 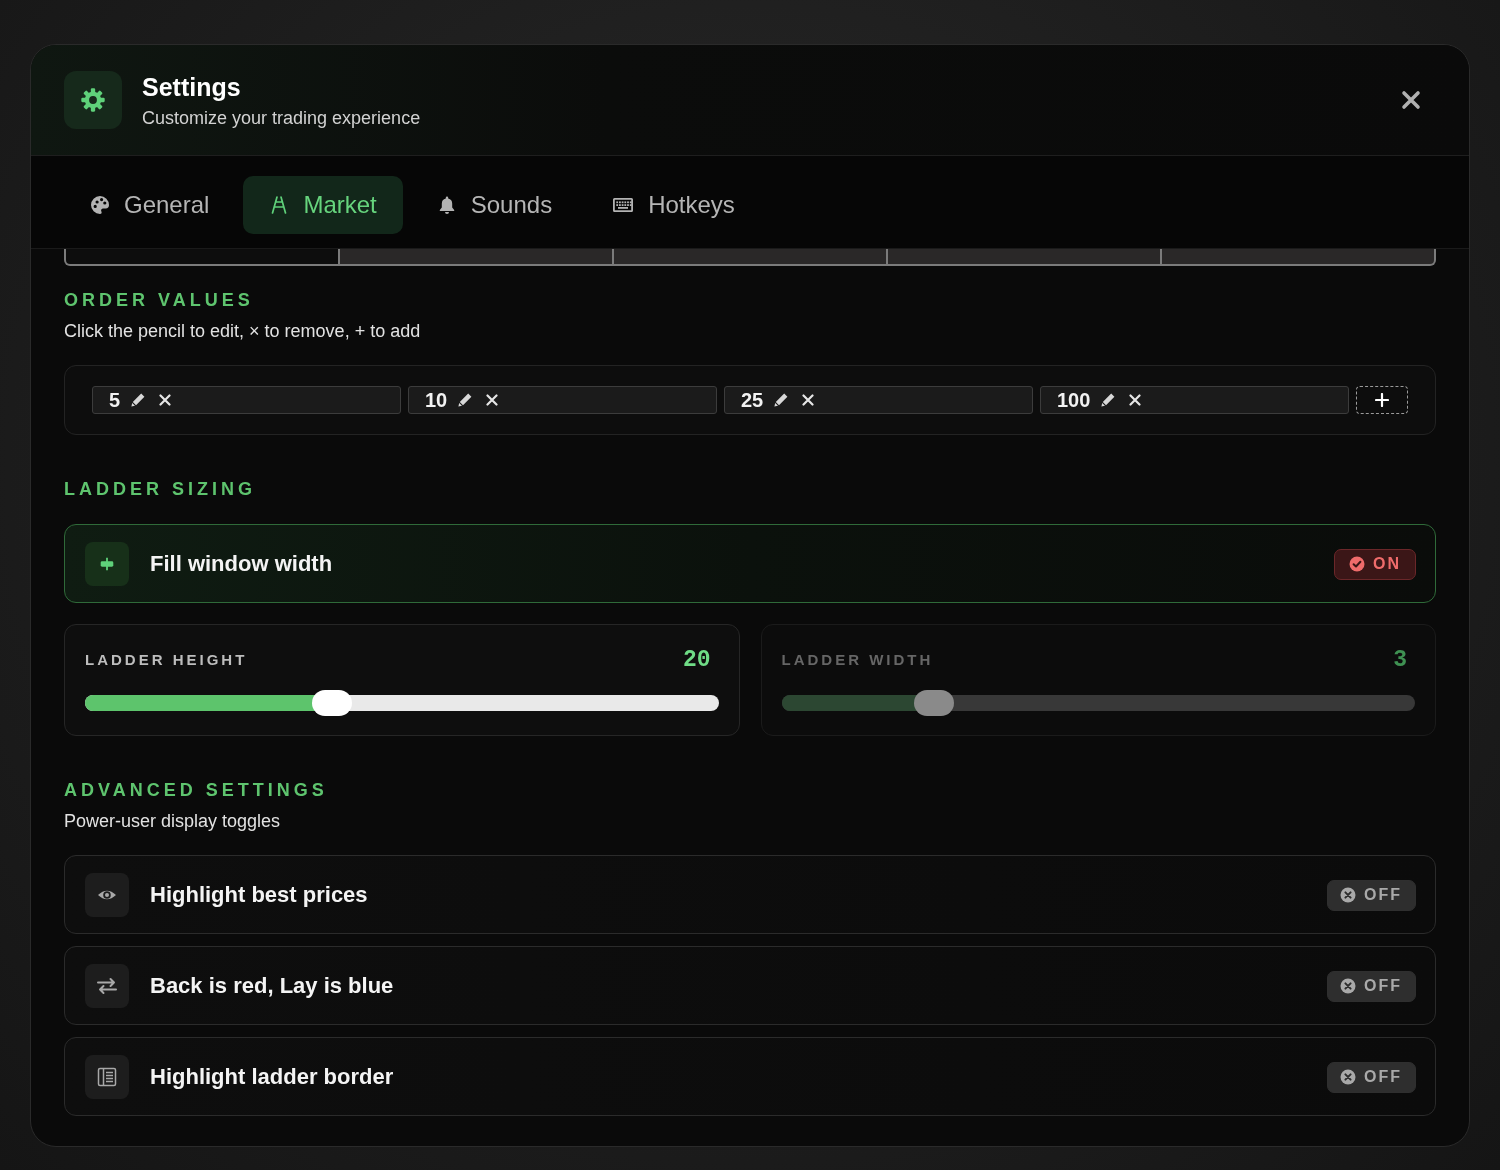 I want to click on check-circle-icon, so click(x=1357, y=564).